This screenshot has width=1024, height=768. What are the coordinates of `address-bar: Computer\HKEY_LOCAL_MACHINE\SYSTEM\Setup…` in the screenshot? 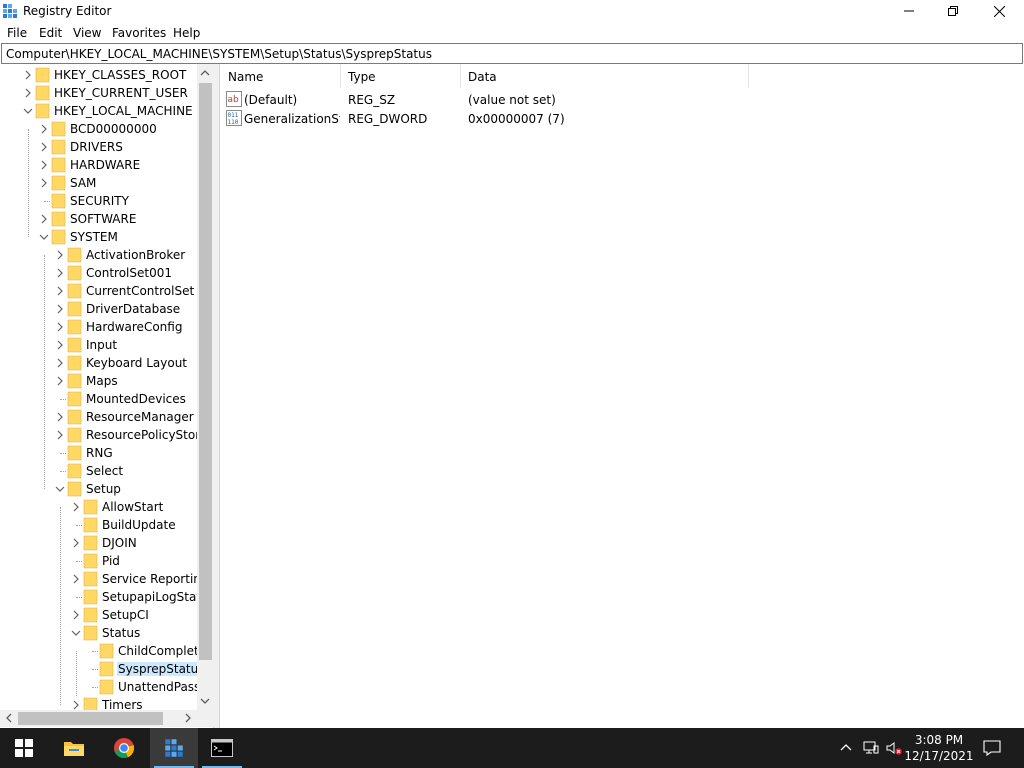 It's located at (512, 53).